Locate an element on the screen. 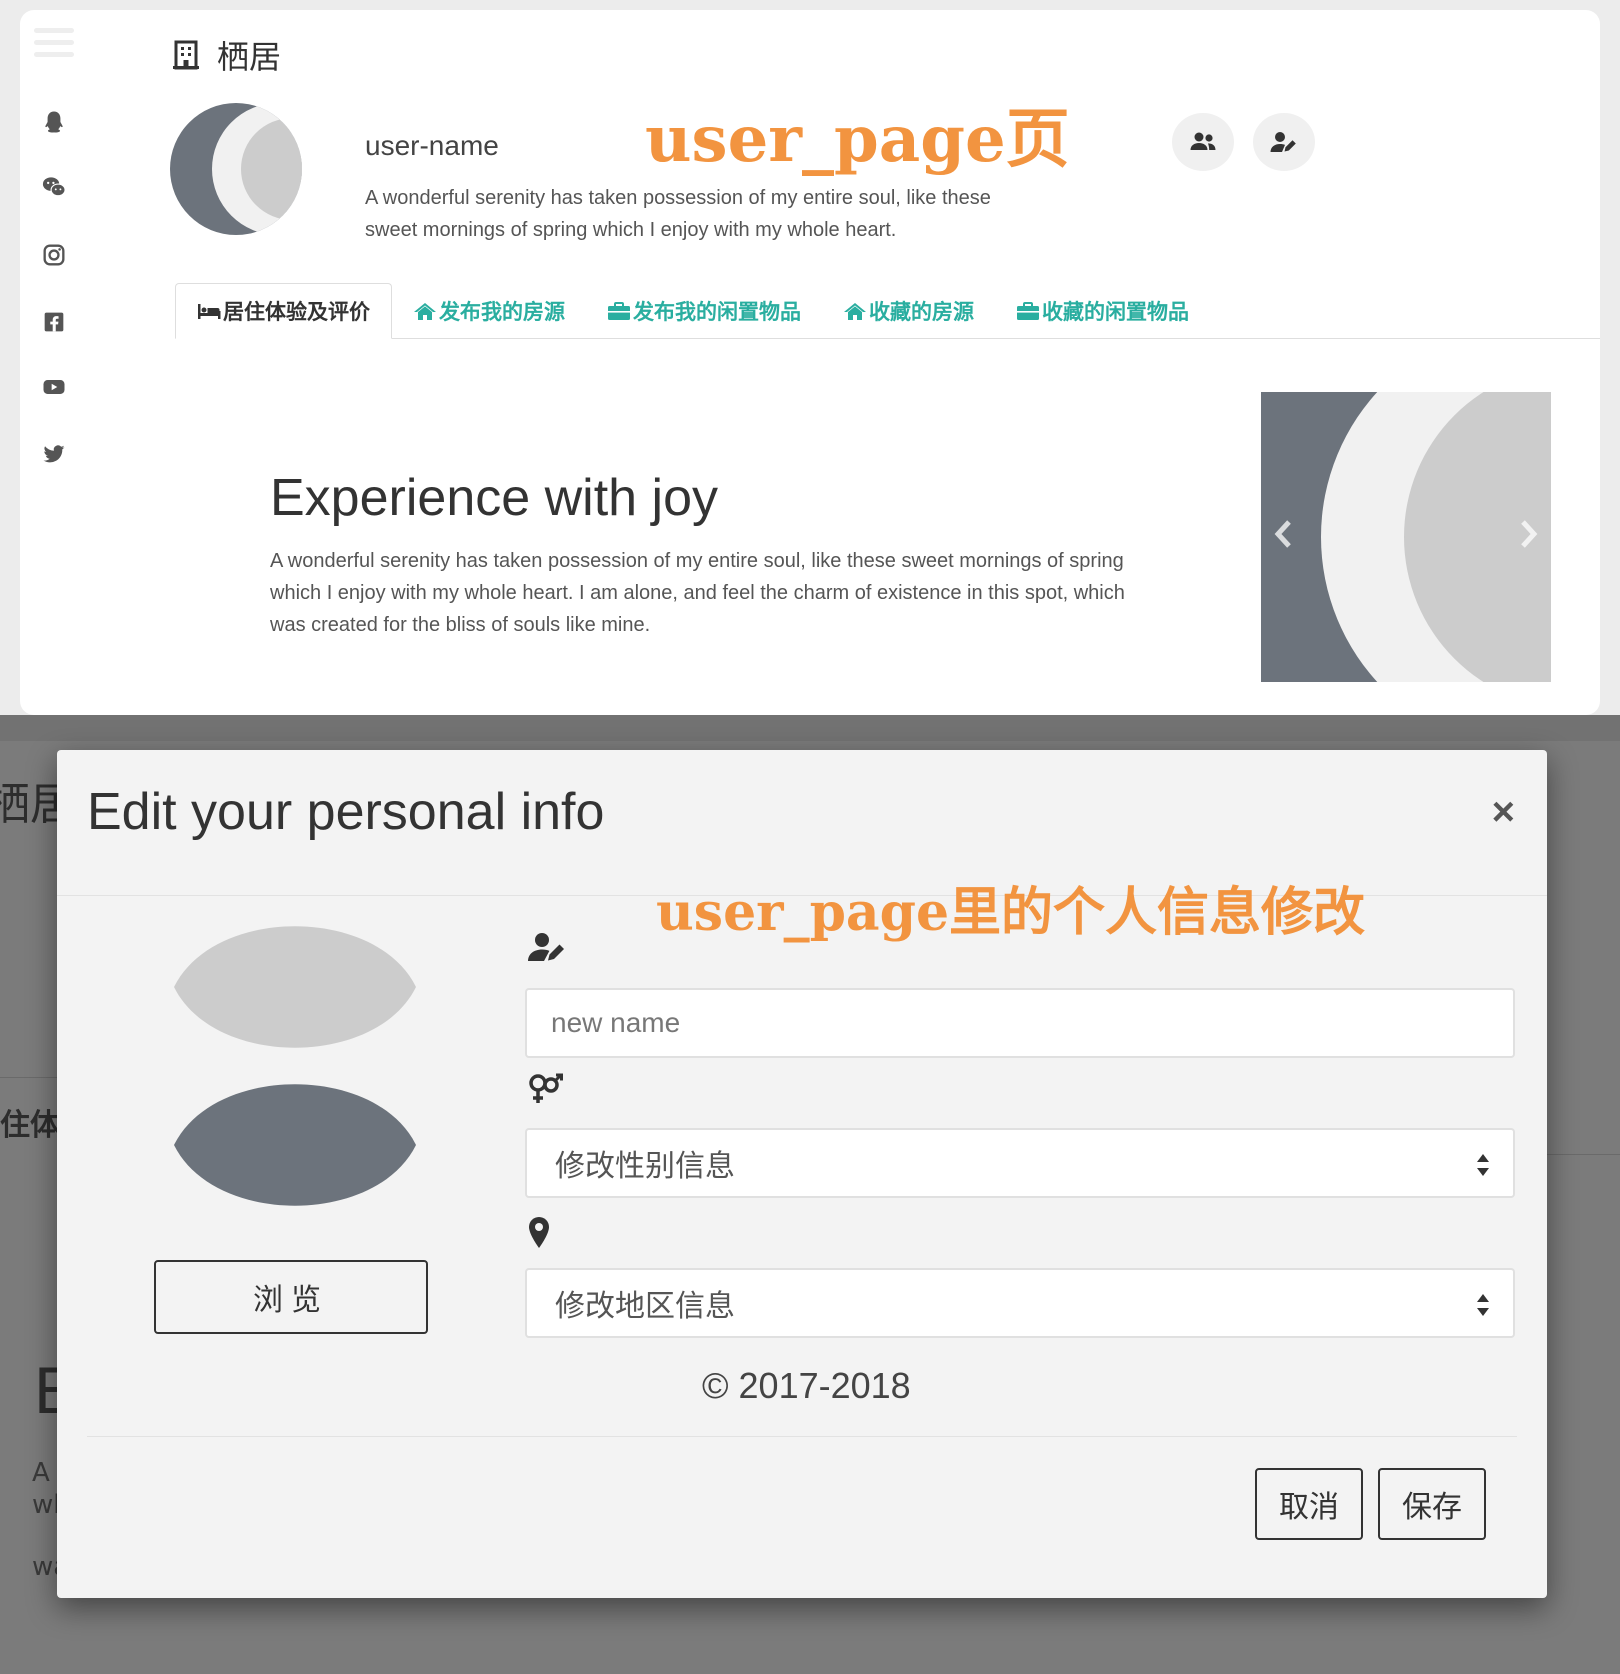  carousel-prev-icon is located at coordinates (1284, 534).